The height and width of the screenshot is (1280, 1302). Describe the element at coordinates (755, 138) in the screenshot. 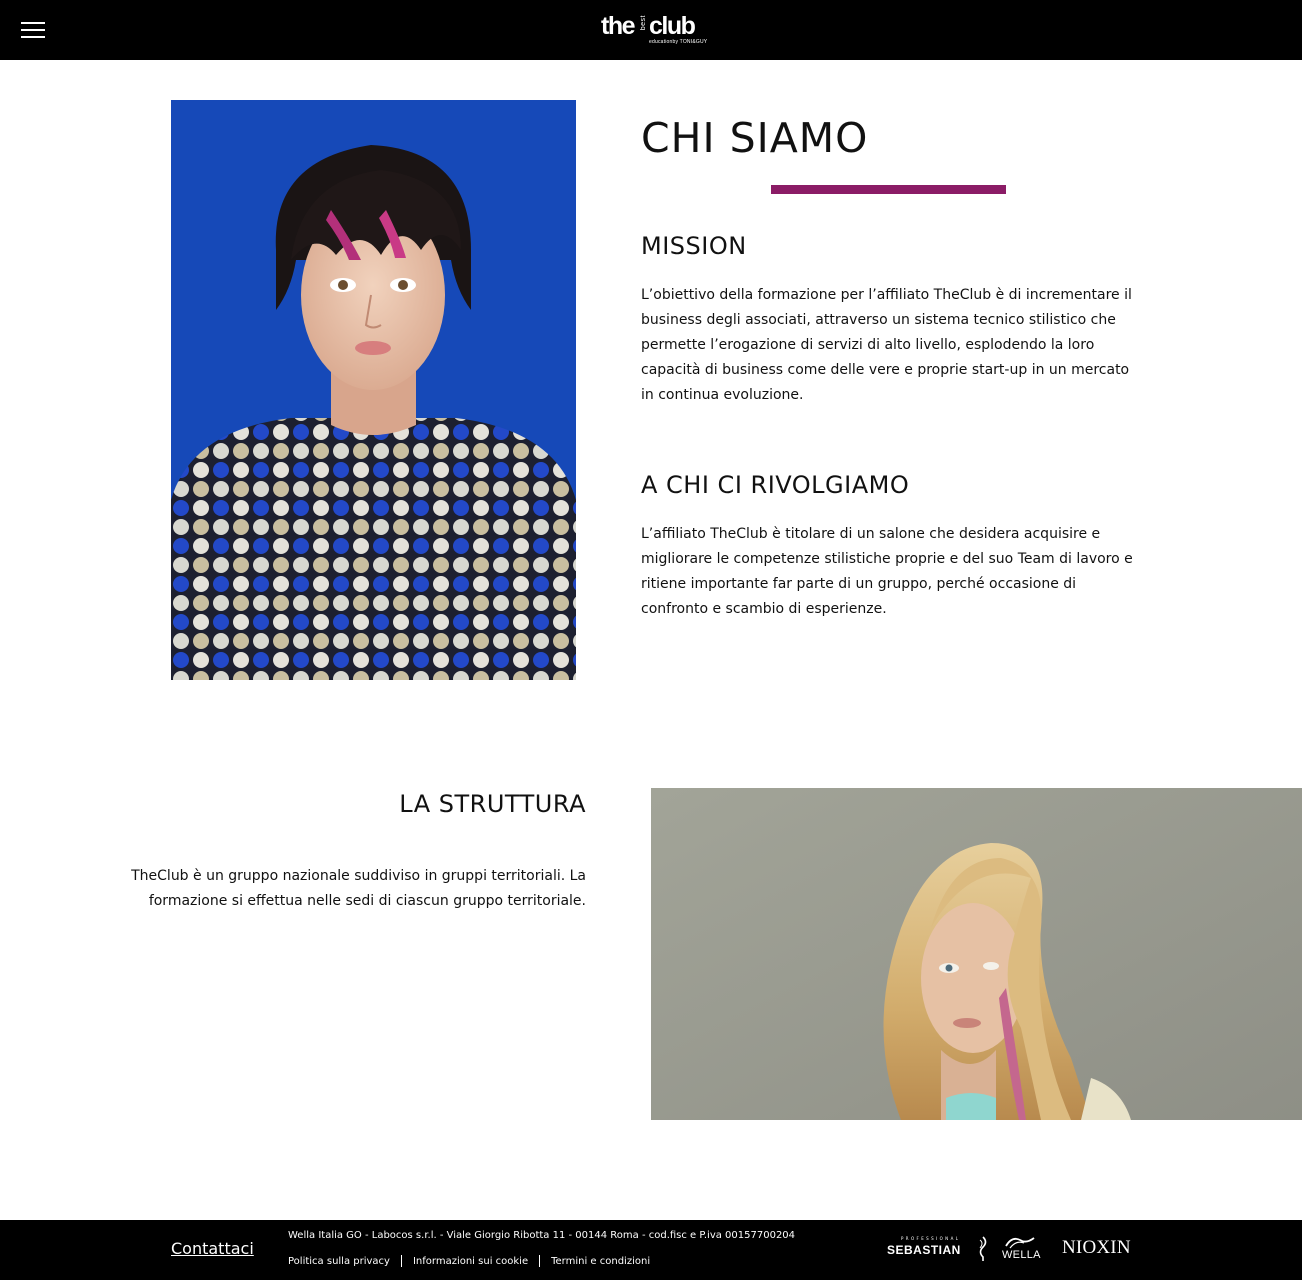

I see `page-title: CHI SIAMO` at that location.